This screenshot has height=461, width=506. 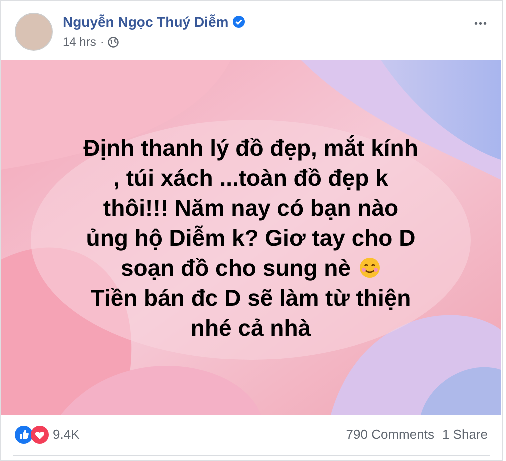 What do you see at coordinates (146, 22) in the screenshot?
I see `author-name: Nguyễn Ngọc Thuý Diễm` at bounding box center [146, 22].